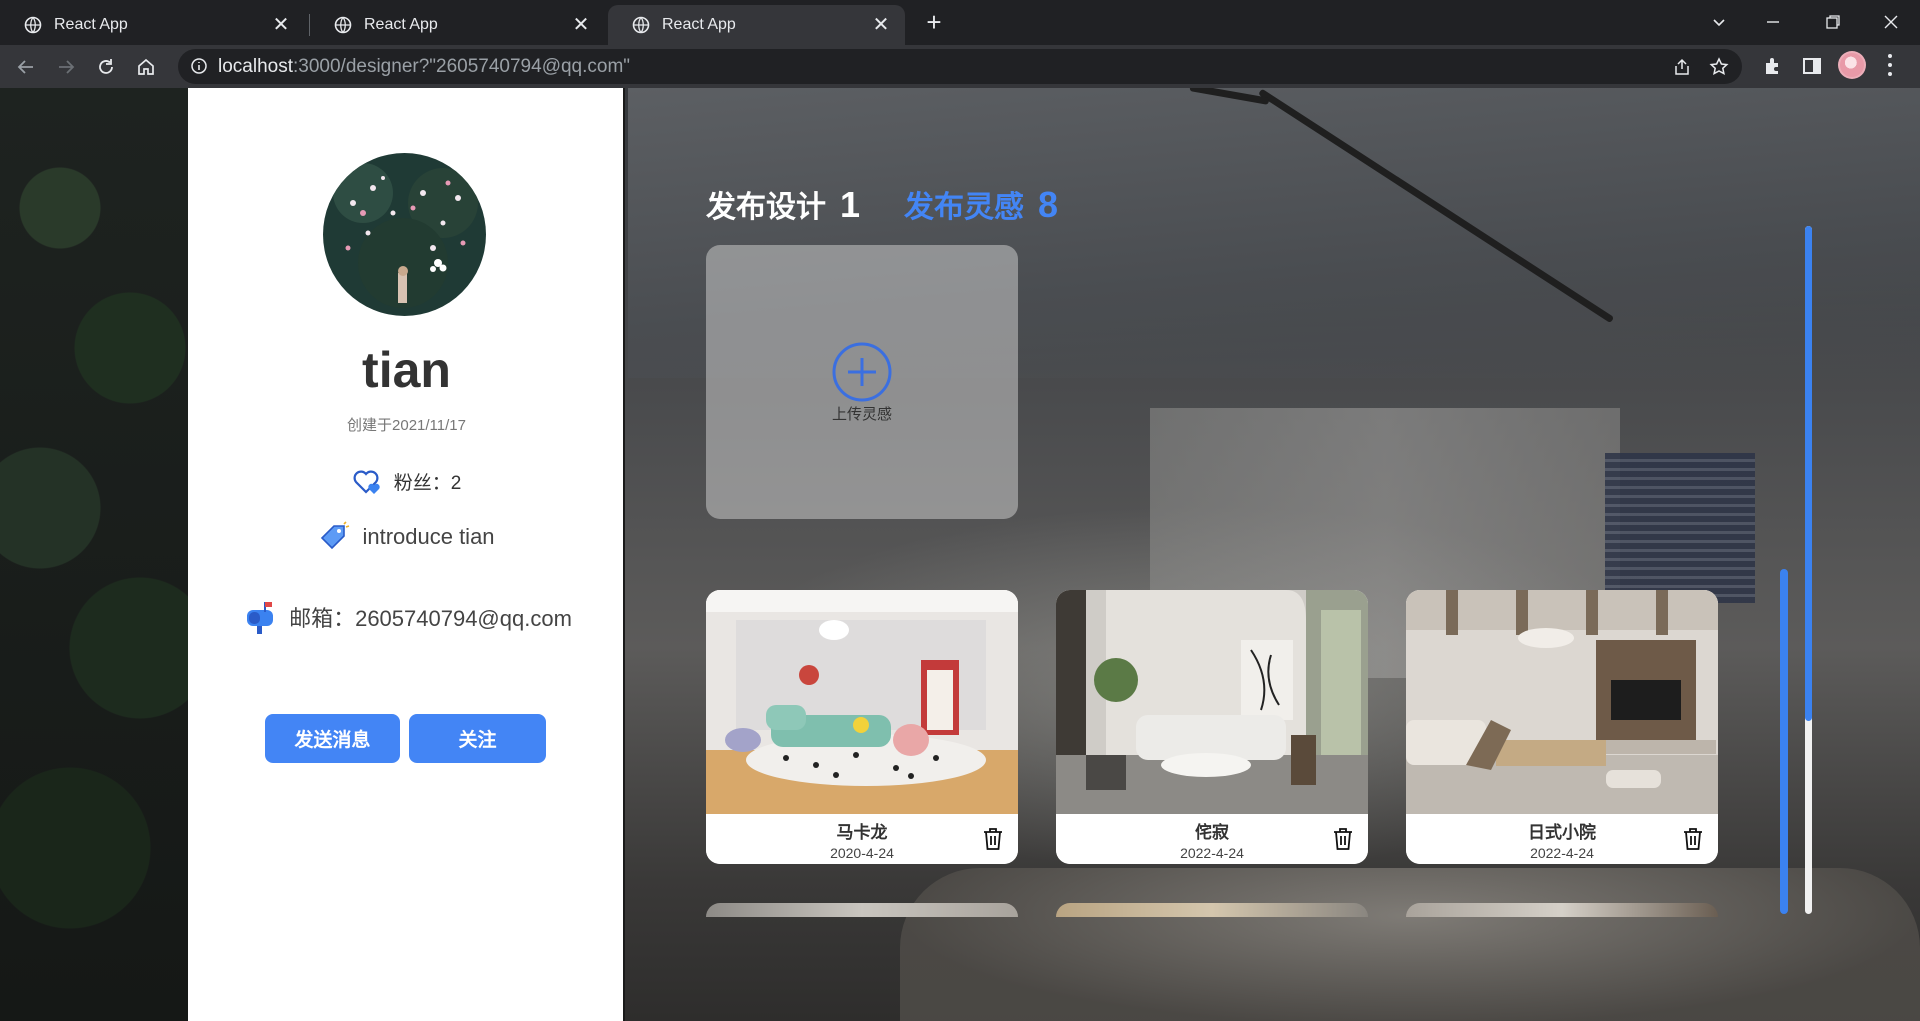 The width and height of the screenshot is (1920, 1021). I want to click on new-tab-button: +, so click(934, 23).